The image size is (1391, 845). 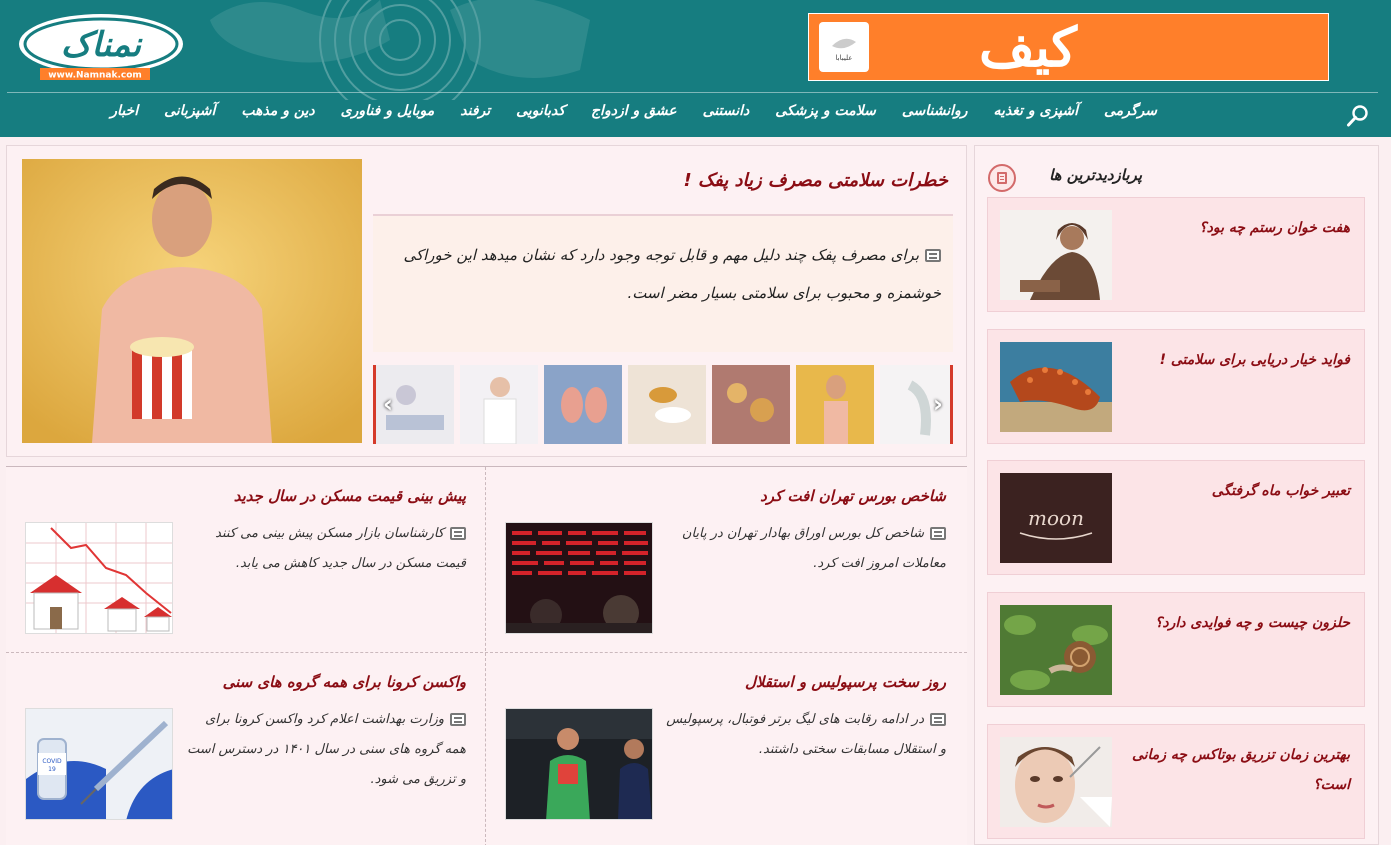 What do you see at coordinates (660, 180) in the screenshot?
I see `featured-title: خطرات سلامتی مصرف زیاد پفک !` at bounding box center [660, 180].